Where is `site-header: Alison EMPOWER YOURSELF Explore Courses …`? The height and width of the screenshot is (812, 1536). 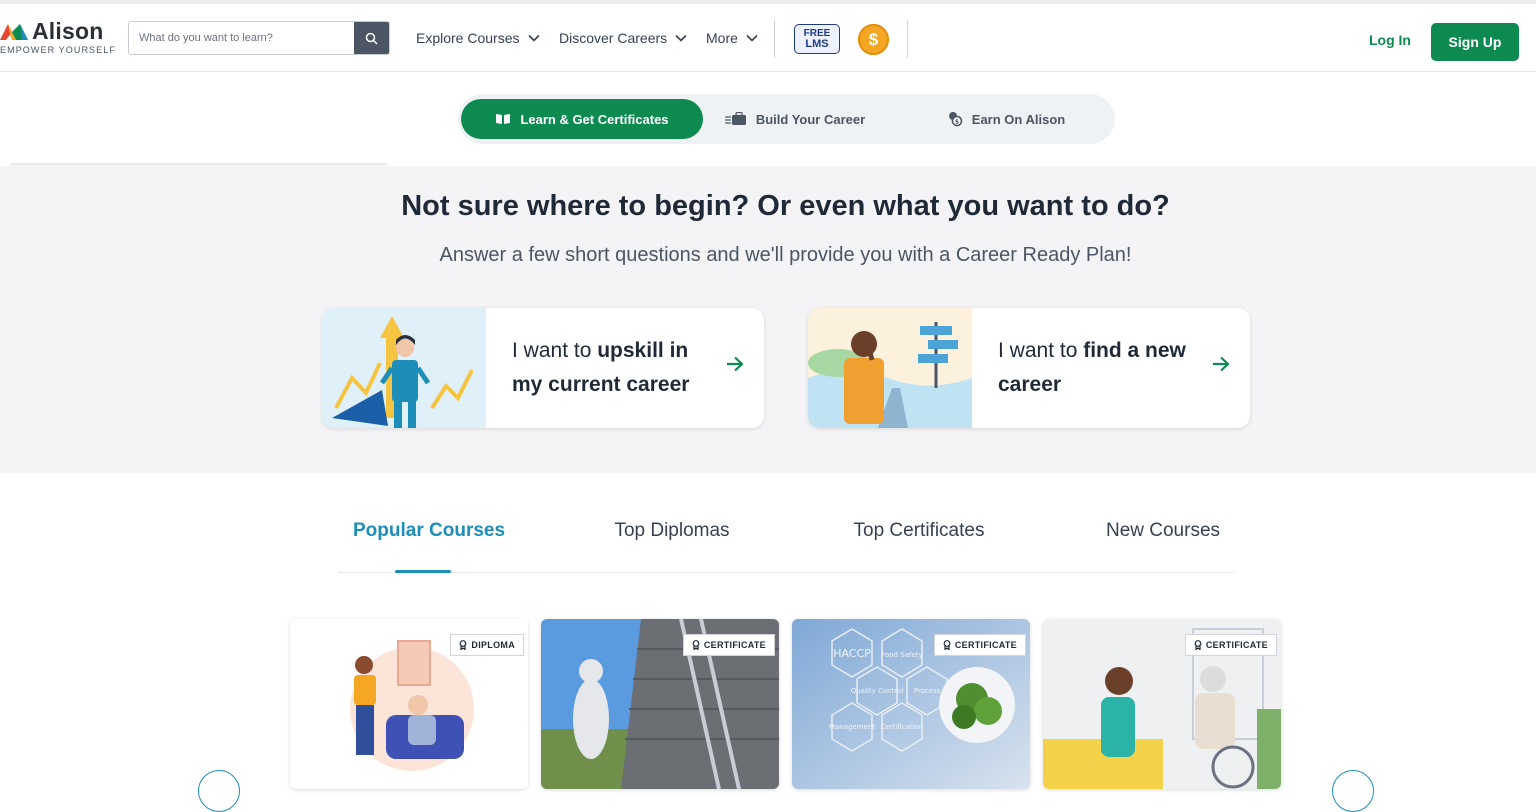 site-header: Alison EMPOWER YOURSELF Explore Courses … is located at coordinates (768, 38).